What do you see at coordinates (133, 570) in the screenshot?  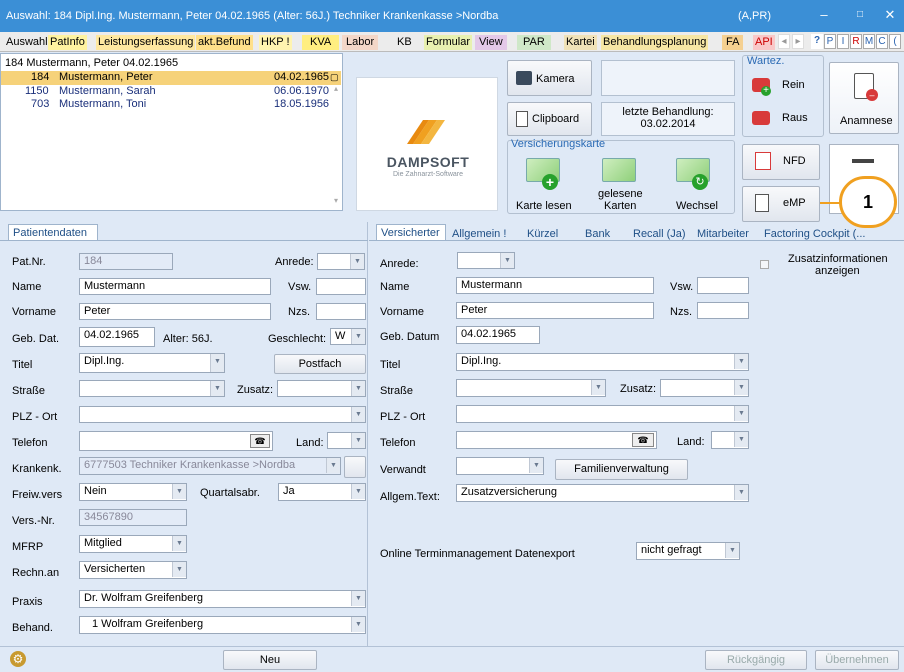 I see `rechn-select: Versicherten ▼` at bounding box center [133, 570].